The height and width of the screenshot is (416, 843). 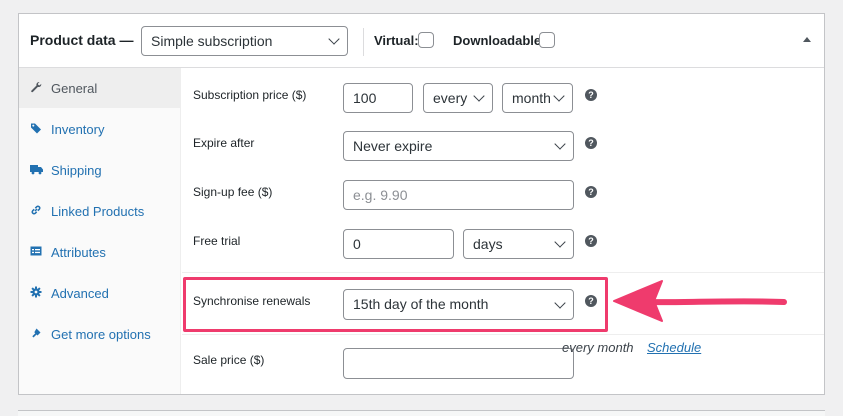 What do you see at coordinates (36, 292) in the screenshot?
I see `gear-icon` at bounding box center [36, 292].